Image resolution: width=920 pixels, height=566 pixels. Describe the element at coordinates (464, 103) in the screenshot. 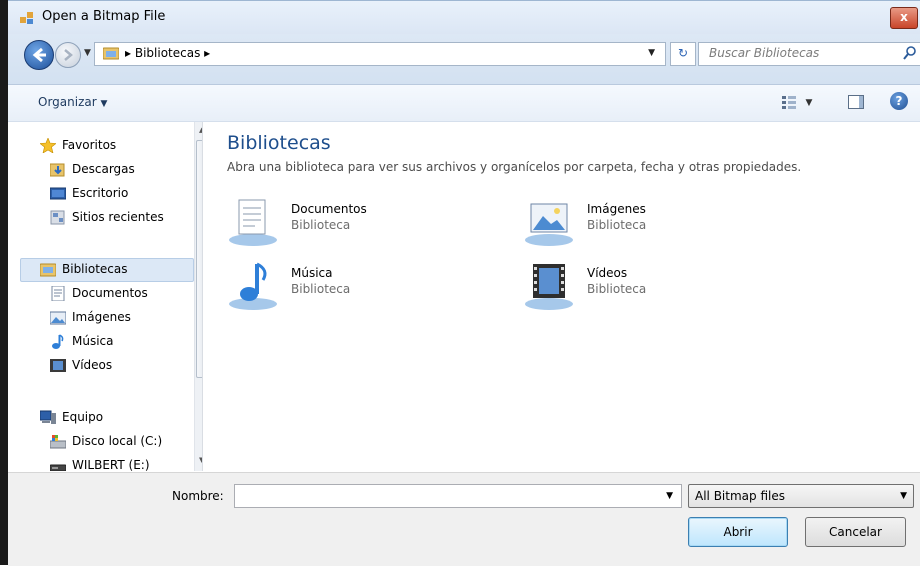

I see `command-bar: Organizar ▼ ▼ ?` at that location.